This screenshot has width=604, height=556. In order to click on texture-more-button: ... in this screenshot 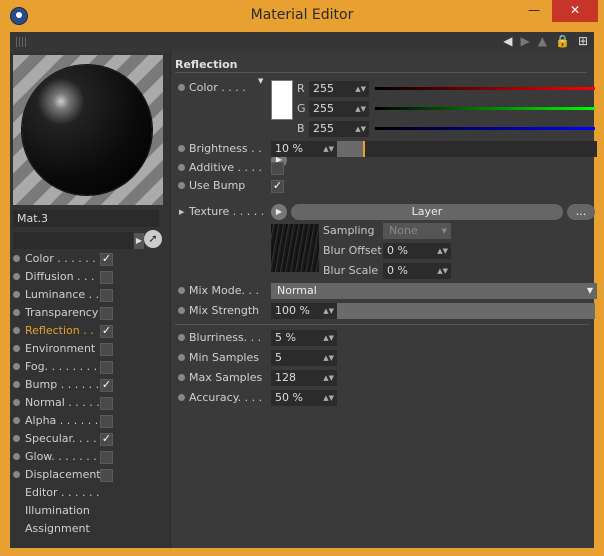, I will do `click(581, 212)`.